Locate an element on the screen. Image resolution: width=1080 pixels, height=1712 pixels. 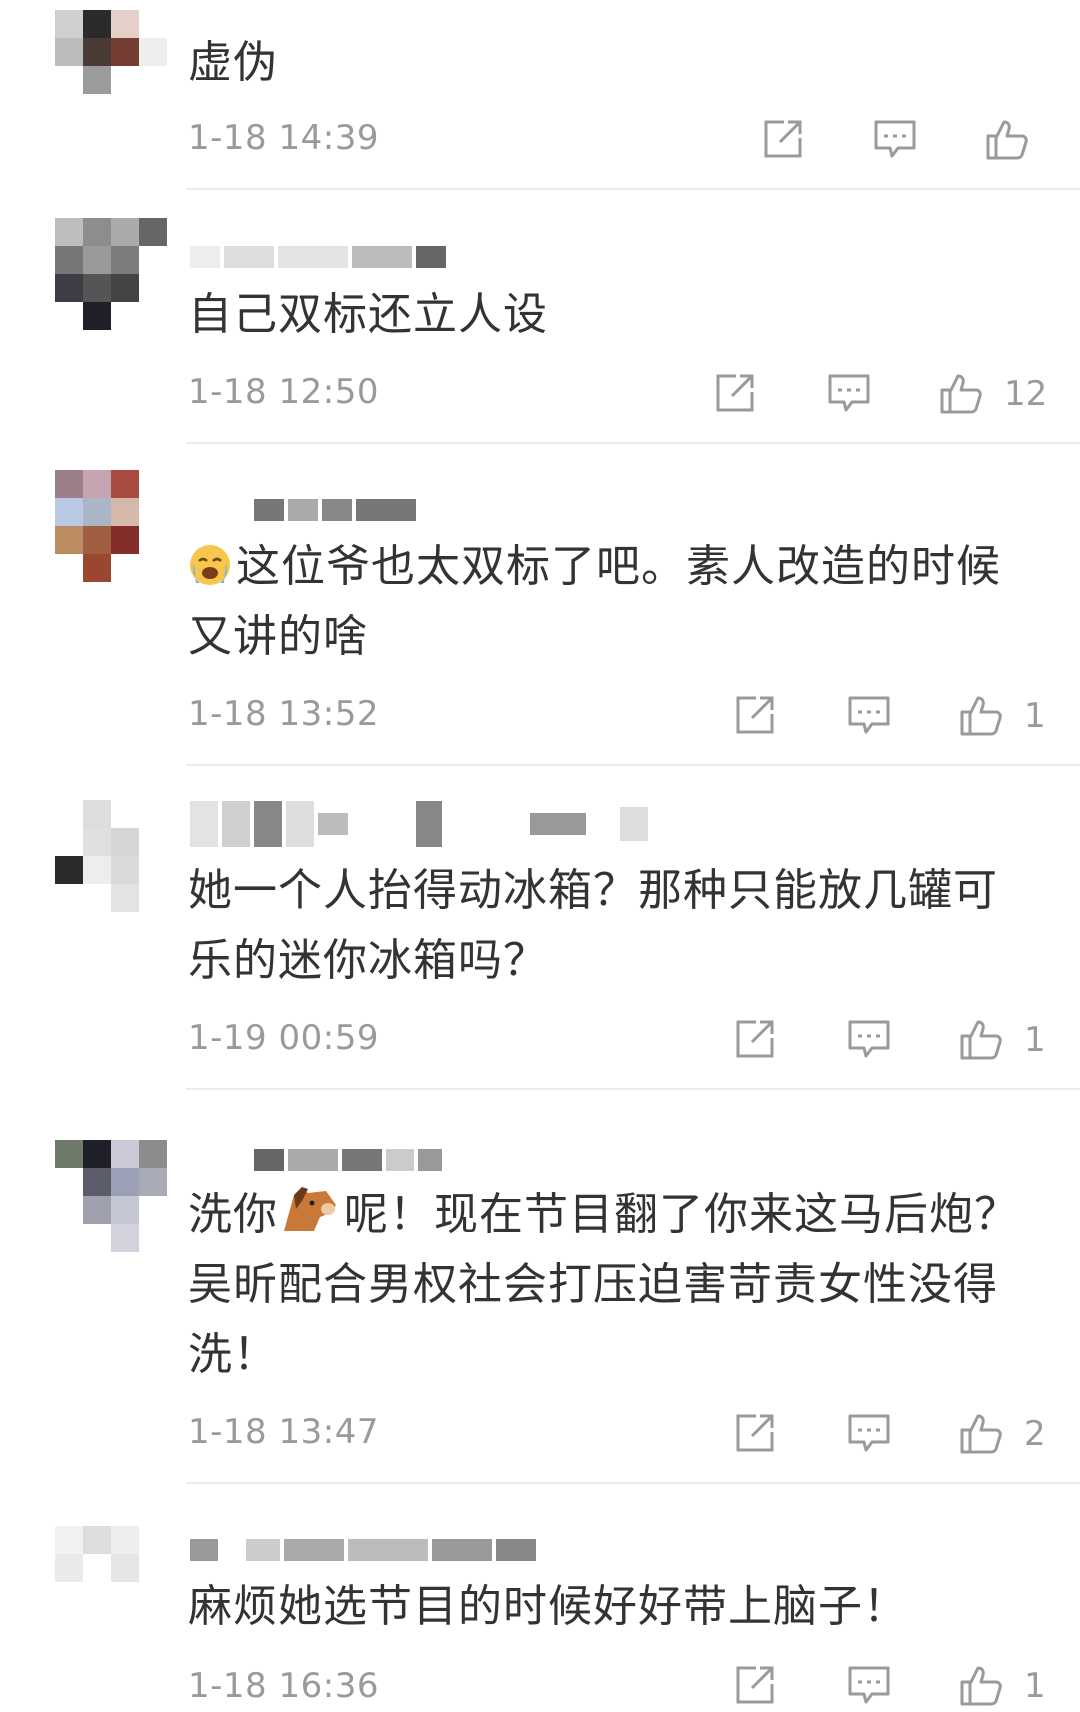
like-count: 12 is located at coordinates (1026, 394).